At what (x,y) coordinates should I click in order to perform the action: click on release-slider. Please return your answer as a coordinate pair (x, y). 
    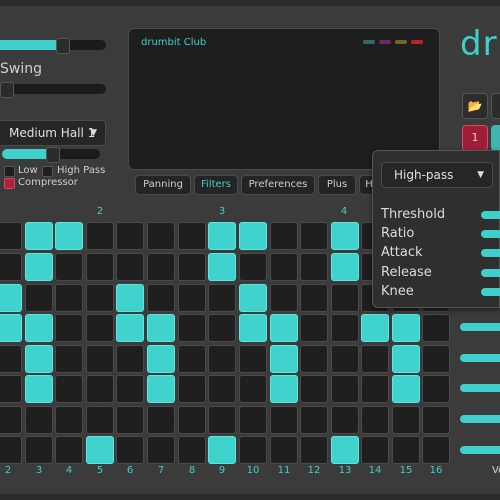
    Looking at the image, I should click on (490, 273).